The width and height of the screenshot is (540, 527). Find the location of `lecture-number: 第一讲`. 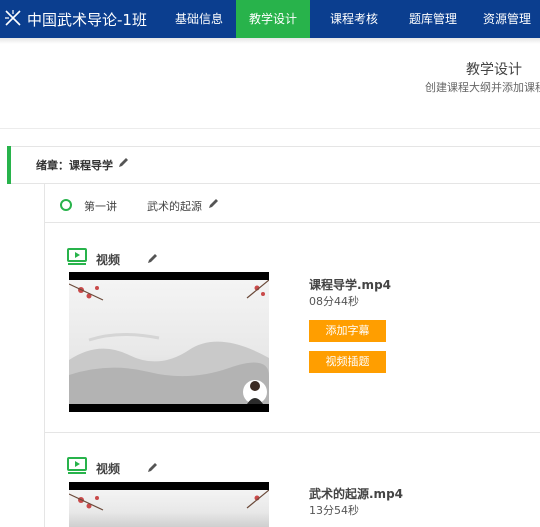

lecture-number: 第一讲 is located at coordinates (100, 206).